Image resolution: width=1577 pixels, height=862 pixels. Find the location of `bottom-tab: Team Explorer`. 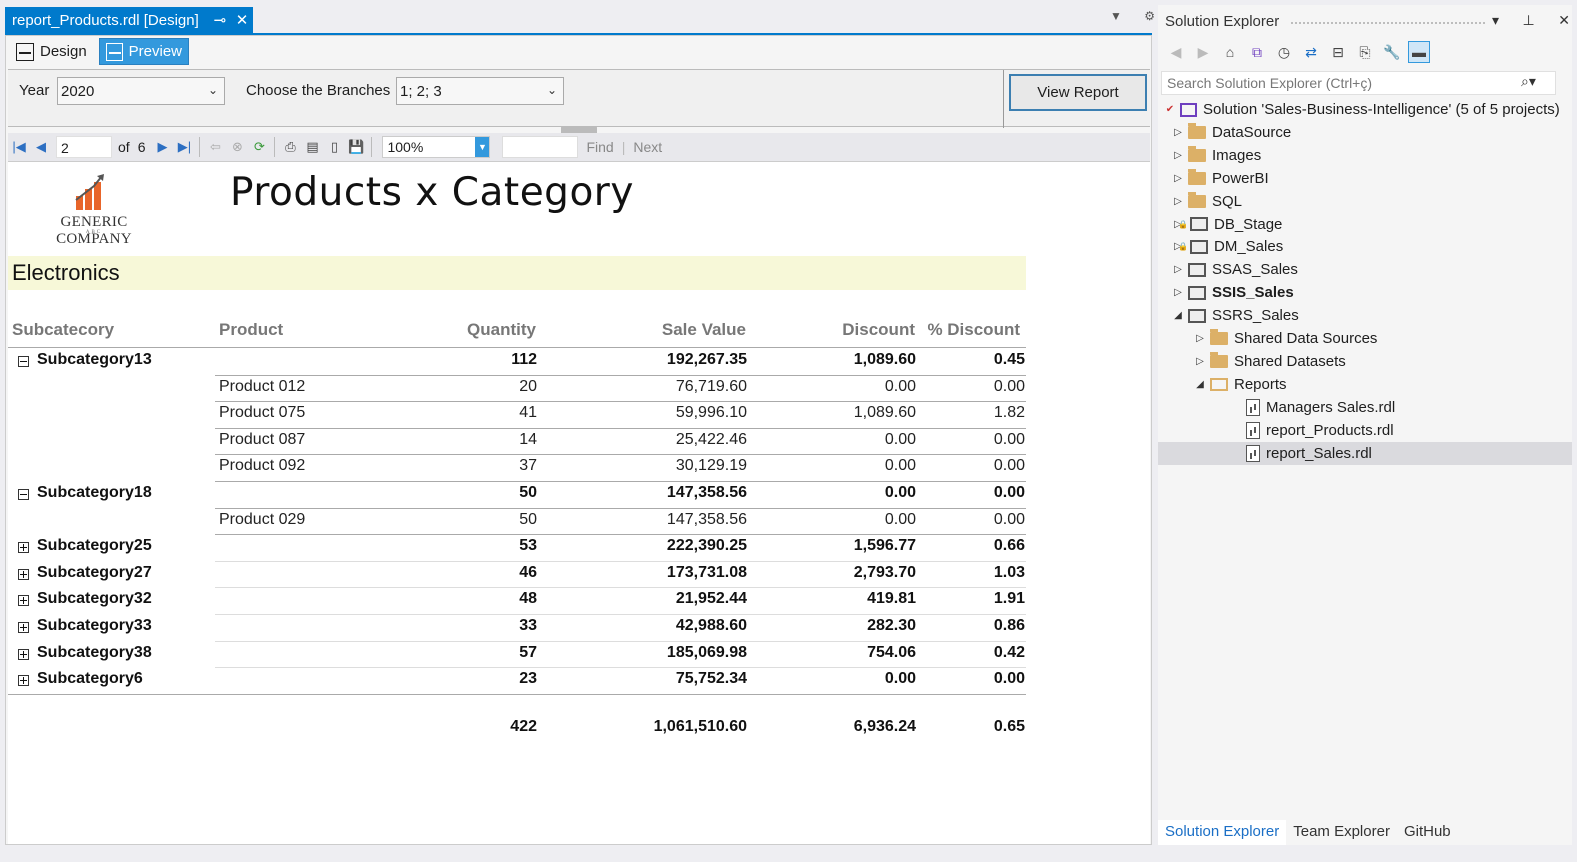

bottom-tab: Team Explorer is located at coordinates (1341, 832).